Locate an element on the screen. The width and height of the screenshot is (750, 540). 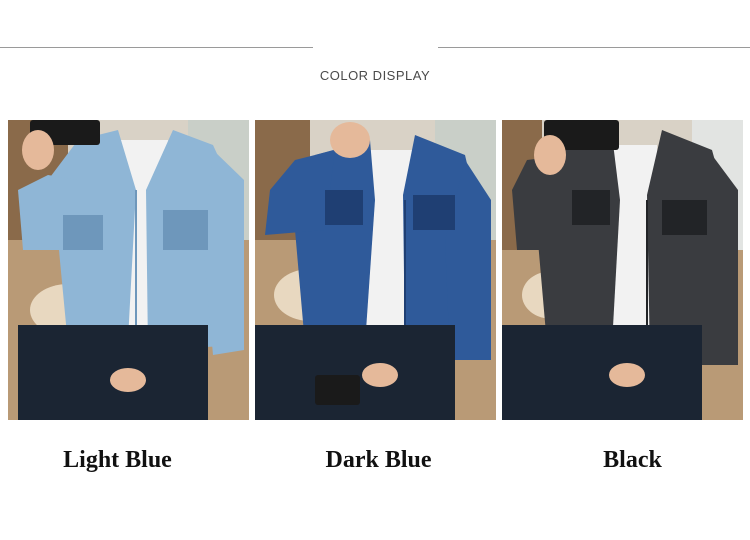
variant-label-dark-blue: Dark Blue is located at coordinates (378, 460).